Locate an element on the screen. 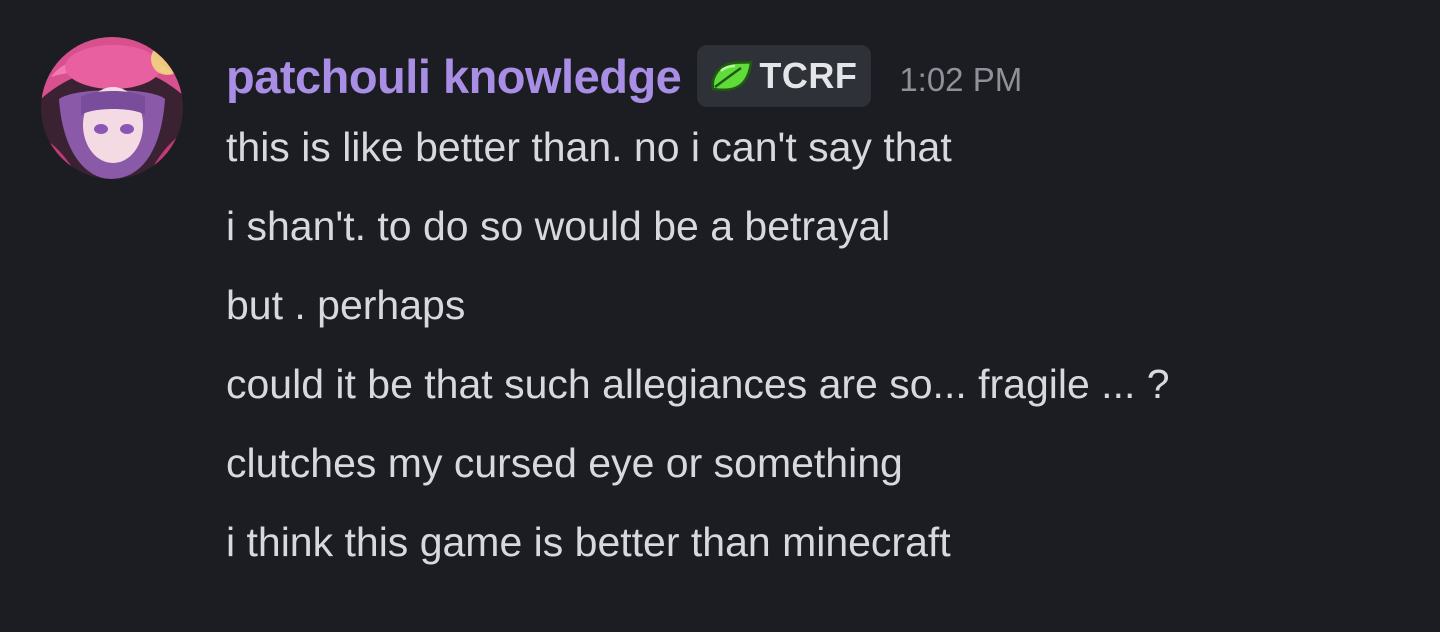 Image resolution: width=1440 pixels, height=632 pixels. message-line: i shan't. to do so would be a betrayal is located at coordinates (558, 226).